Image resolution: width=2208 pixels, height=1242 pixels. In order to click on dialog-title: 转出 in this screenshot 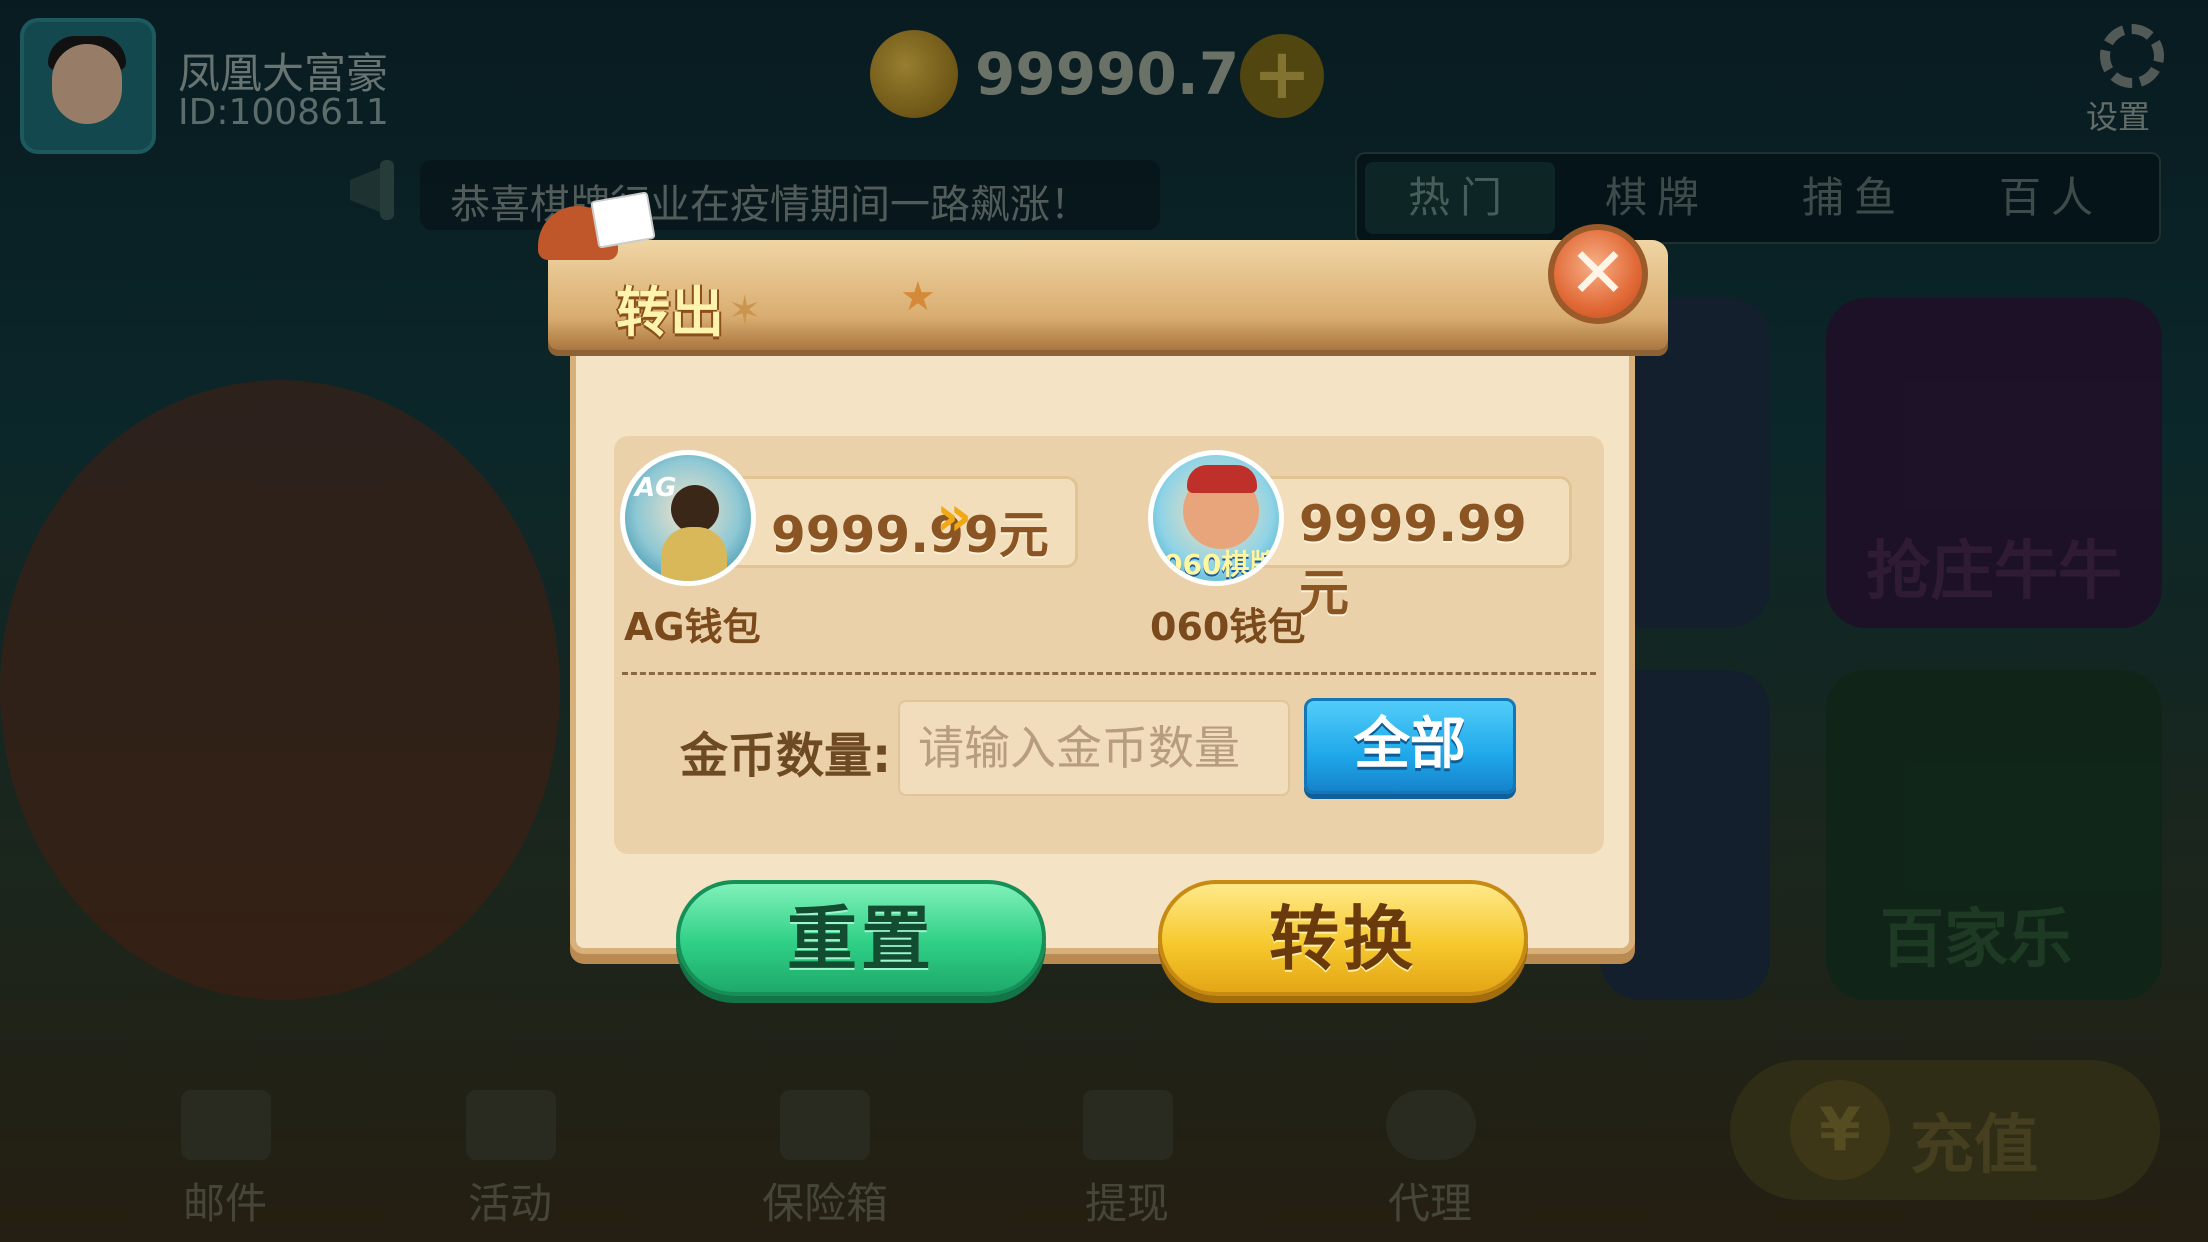, I will do `click(670, 312)`.